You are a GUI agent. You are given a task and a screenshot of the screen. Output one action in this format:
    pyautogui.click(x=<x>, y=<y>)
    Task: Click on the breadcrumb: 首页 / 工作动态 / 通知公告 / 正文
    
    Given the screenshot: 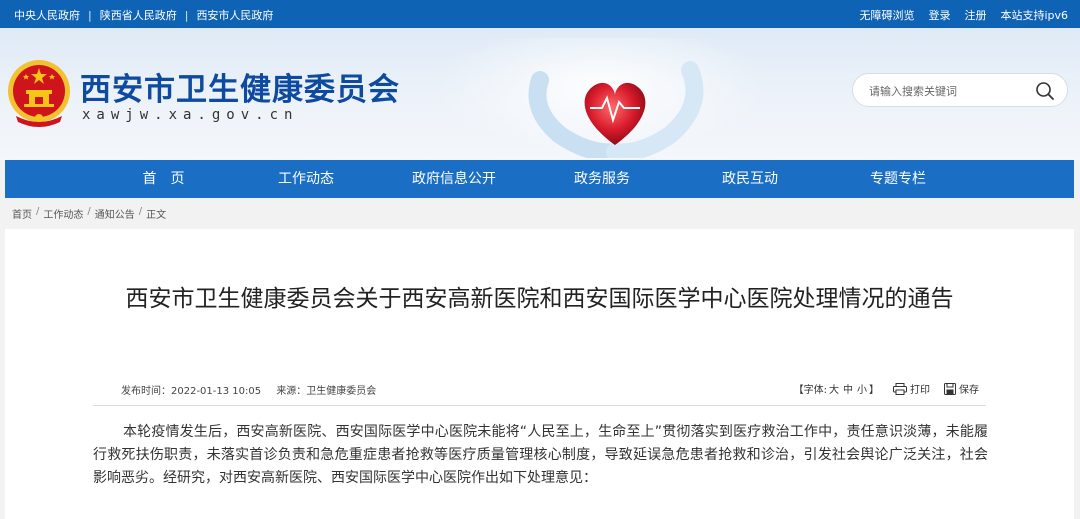 What is the action you would take?
    pyautogui.click(x=89, y=213)
    